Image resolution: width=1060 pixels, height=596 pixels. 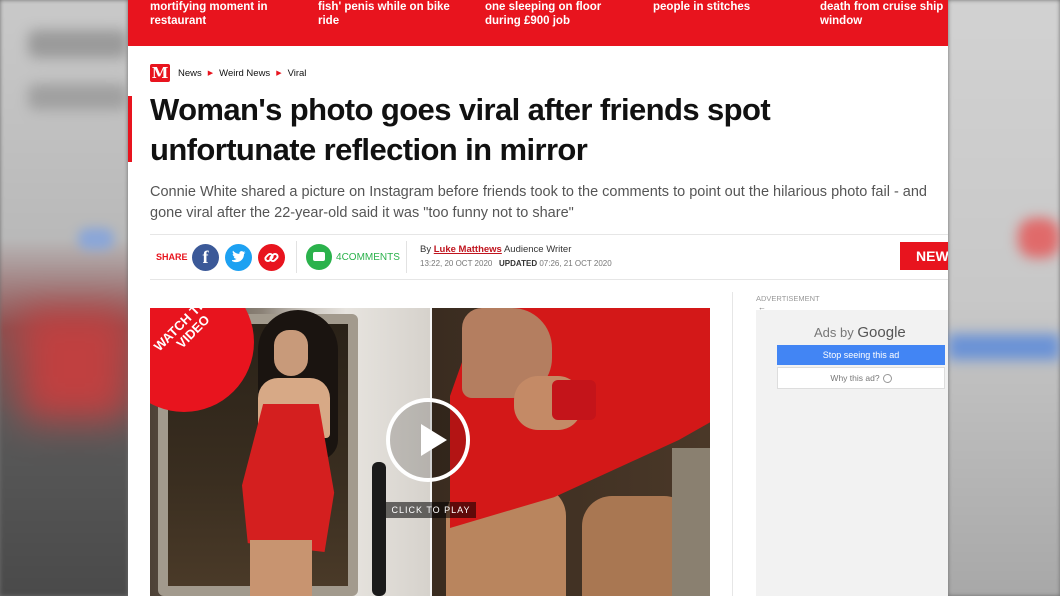 I want to click on breadcrumb-viral: Viral, so click(x=297, y=73).